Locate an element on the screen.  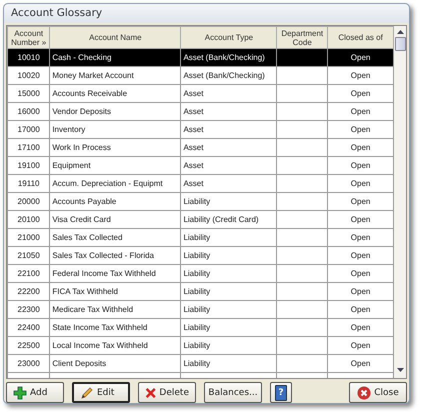
table-cell: 15000 is located at coordinates (29, 93).